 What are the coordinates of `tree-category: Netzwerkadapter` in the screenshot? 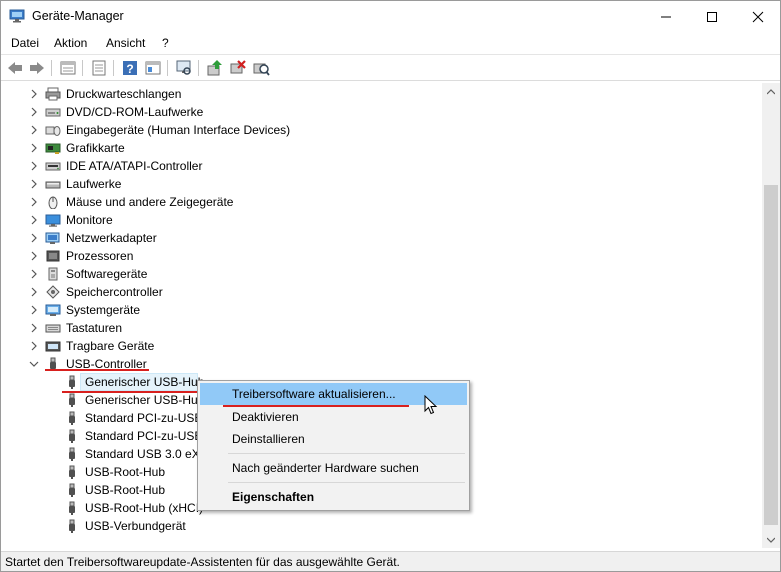 It's located at (381, 238).